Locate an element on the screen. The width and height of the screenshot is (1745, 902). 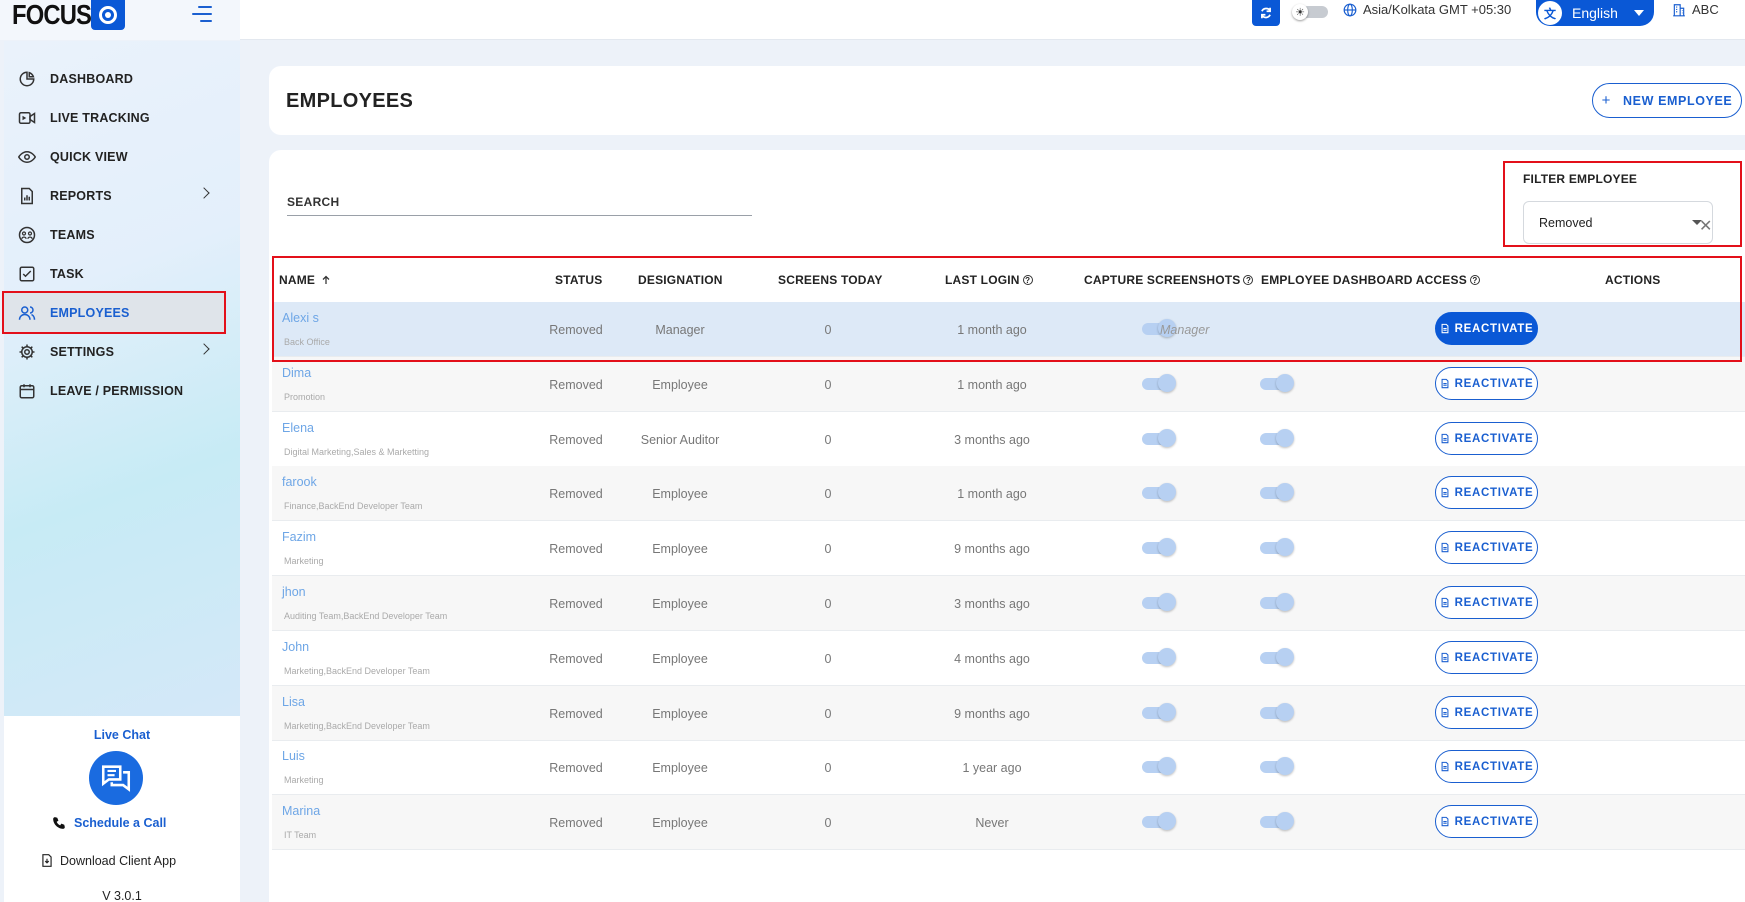
language-label: English is located at coordinates (1595, 13).